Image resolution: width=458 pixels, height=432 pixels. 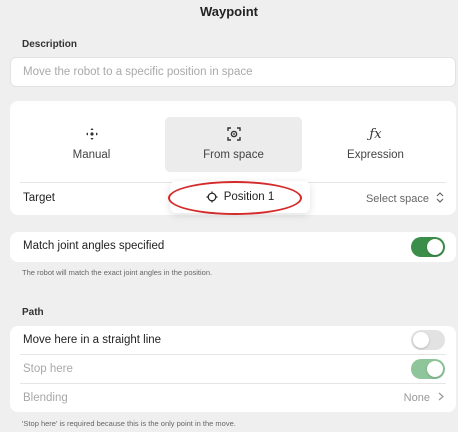 I want to click on stop-here-toggle, so click(x=428, y=369).